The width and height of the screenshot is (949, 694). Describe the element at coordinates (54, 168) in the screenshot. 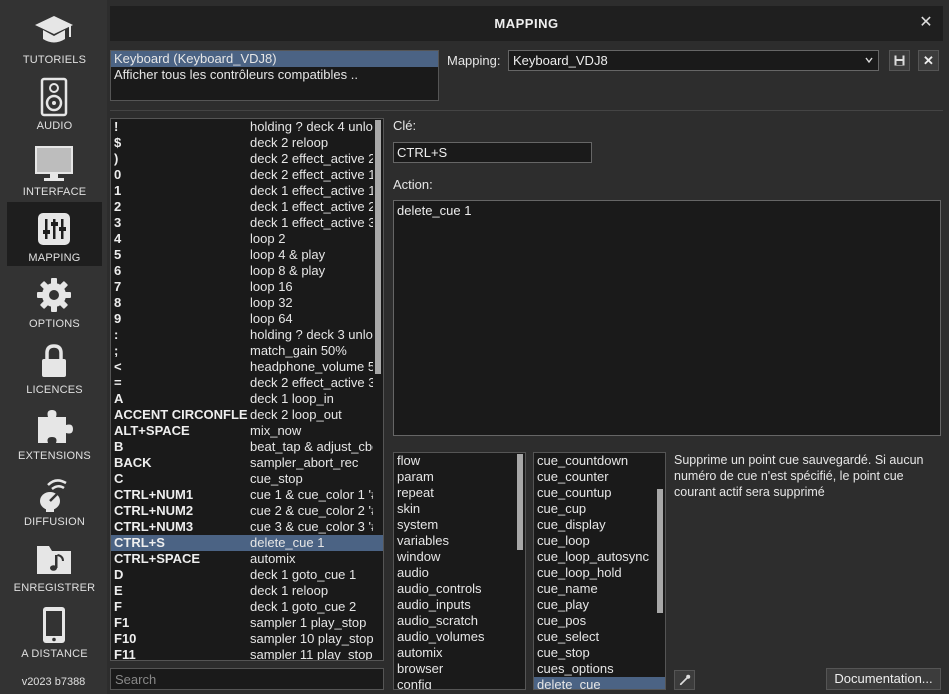

I see `sidebar-item-interface: INTERFACE` at that location.